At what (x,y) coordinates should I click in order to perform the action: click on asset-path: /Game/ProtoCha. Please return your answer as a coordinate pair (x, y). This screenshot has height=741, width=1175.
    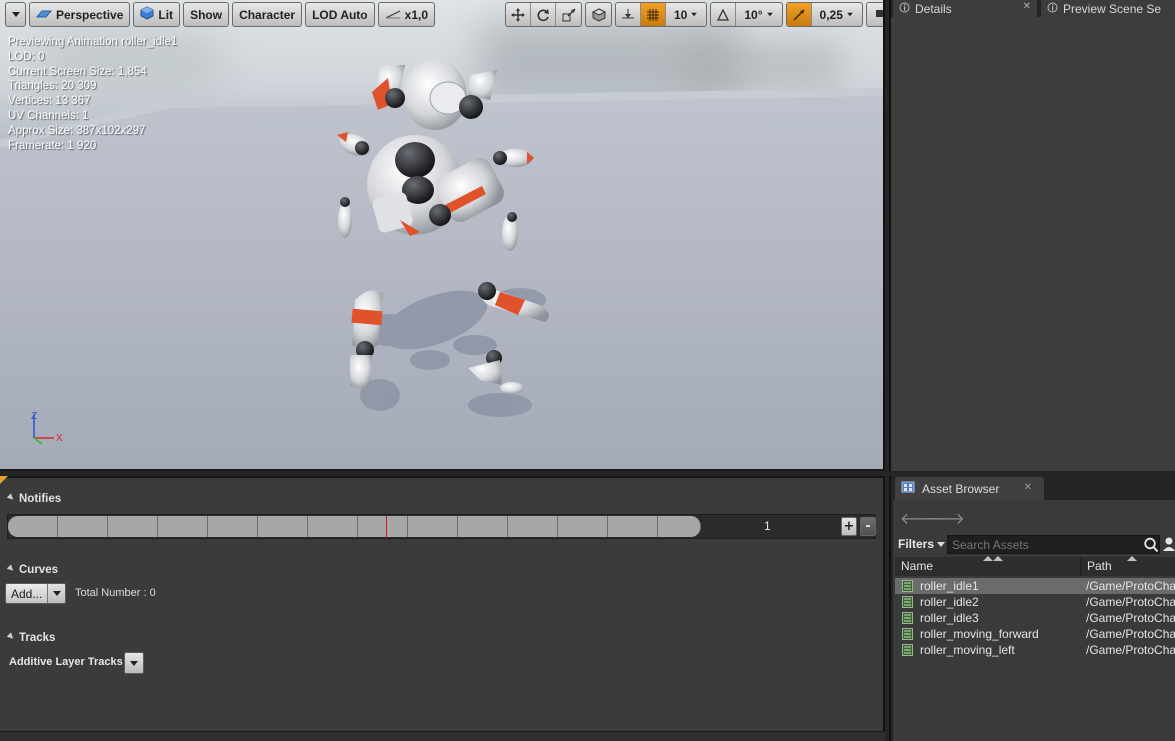
    Looking at the image, I should click on (1130, 586).